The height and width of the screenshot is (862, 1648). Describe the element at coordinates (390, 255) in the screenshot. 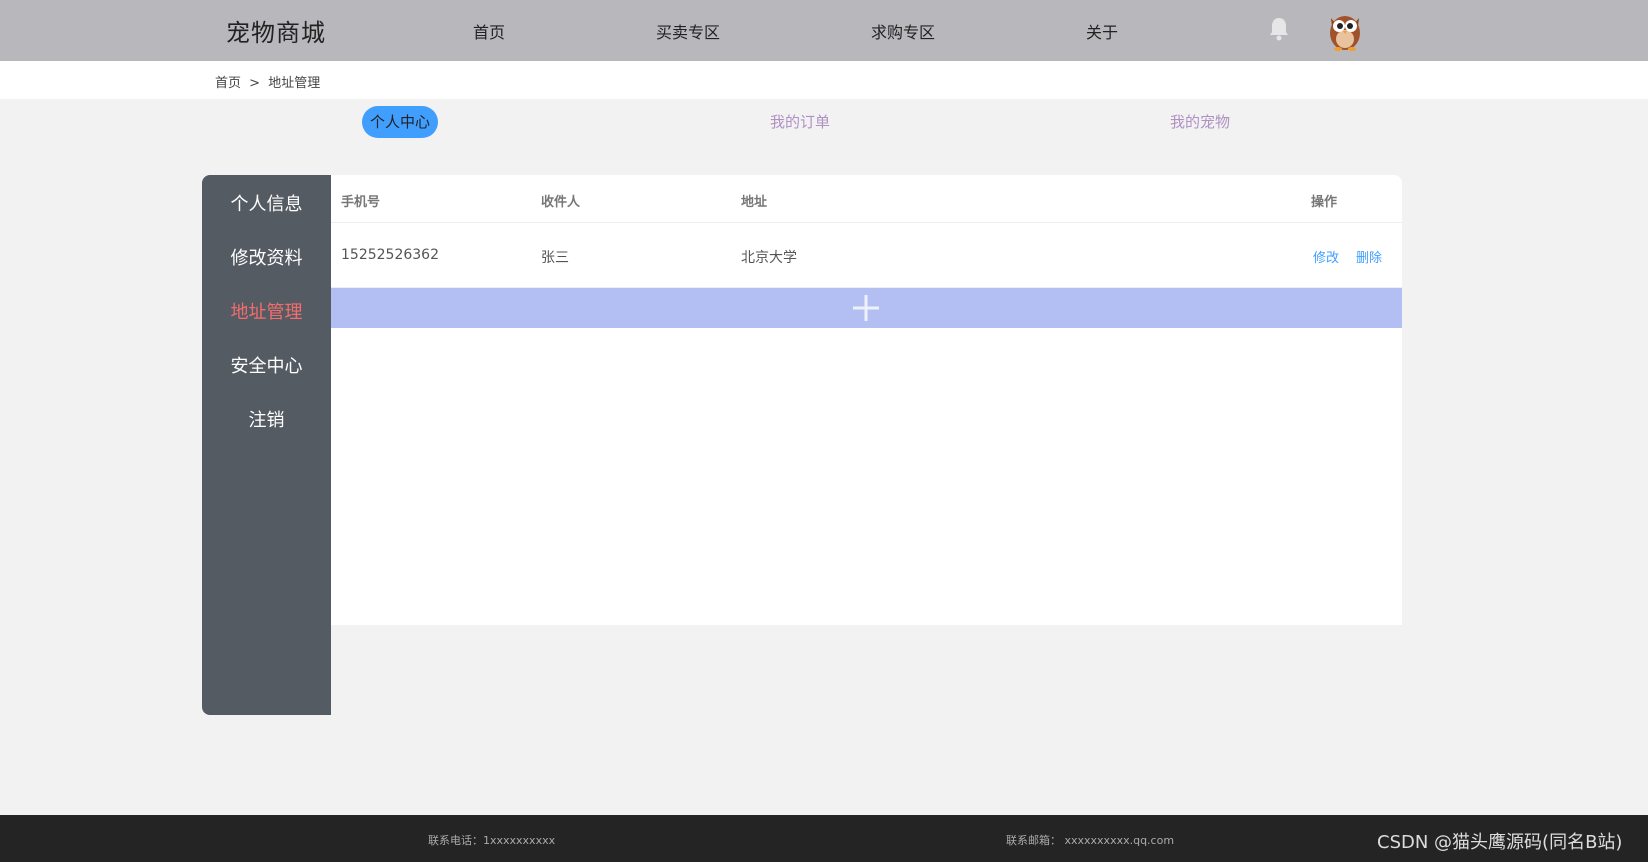

I see `cell-phone: 15252526362` at that location.